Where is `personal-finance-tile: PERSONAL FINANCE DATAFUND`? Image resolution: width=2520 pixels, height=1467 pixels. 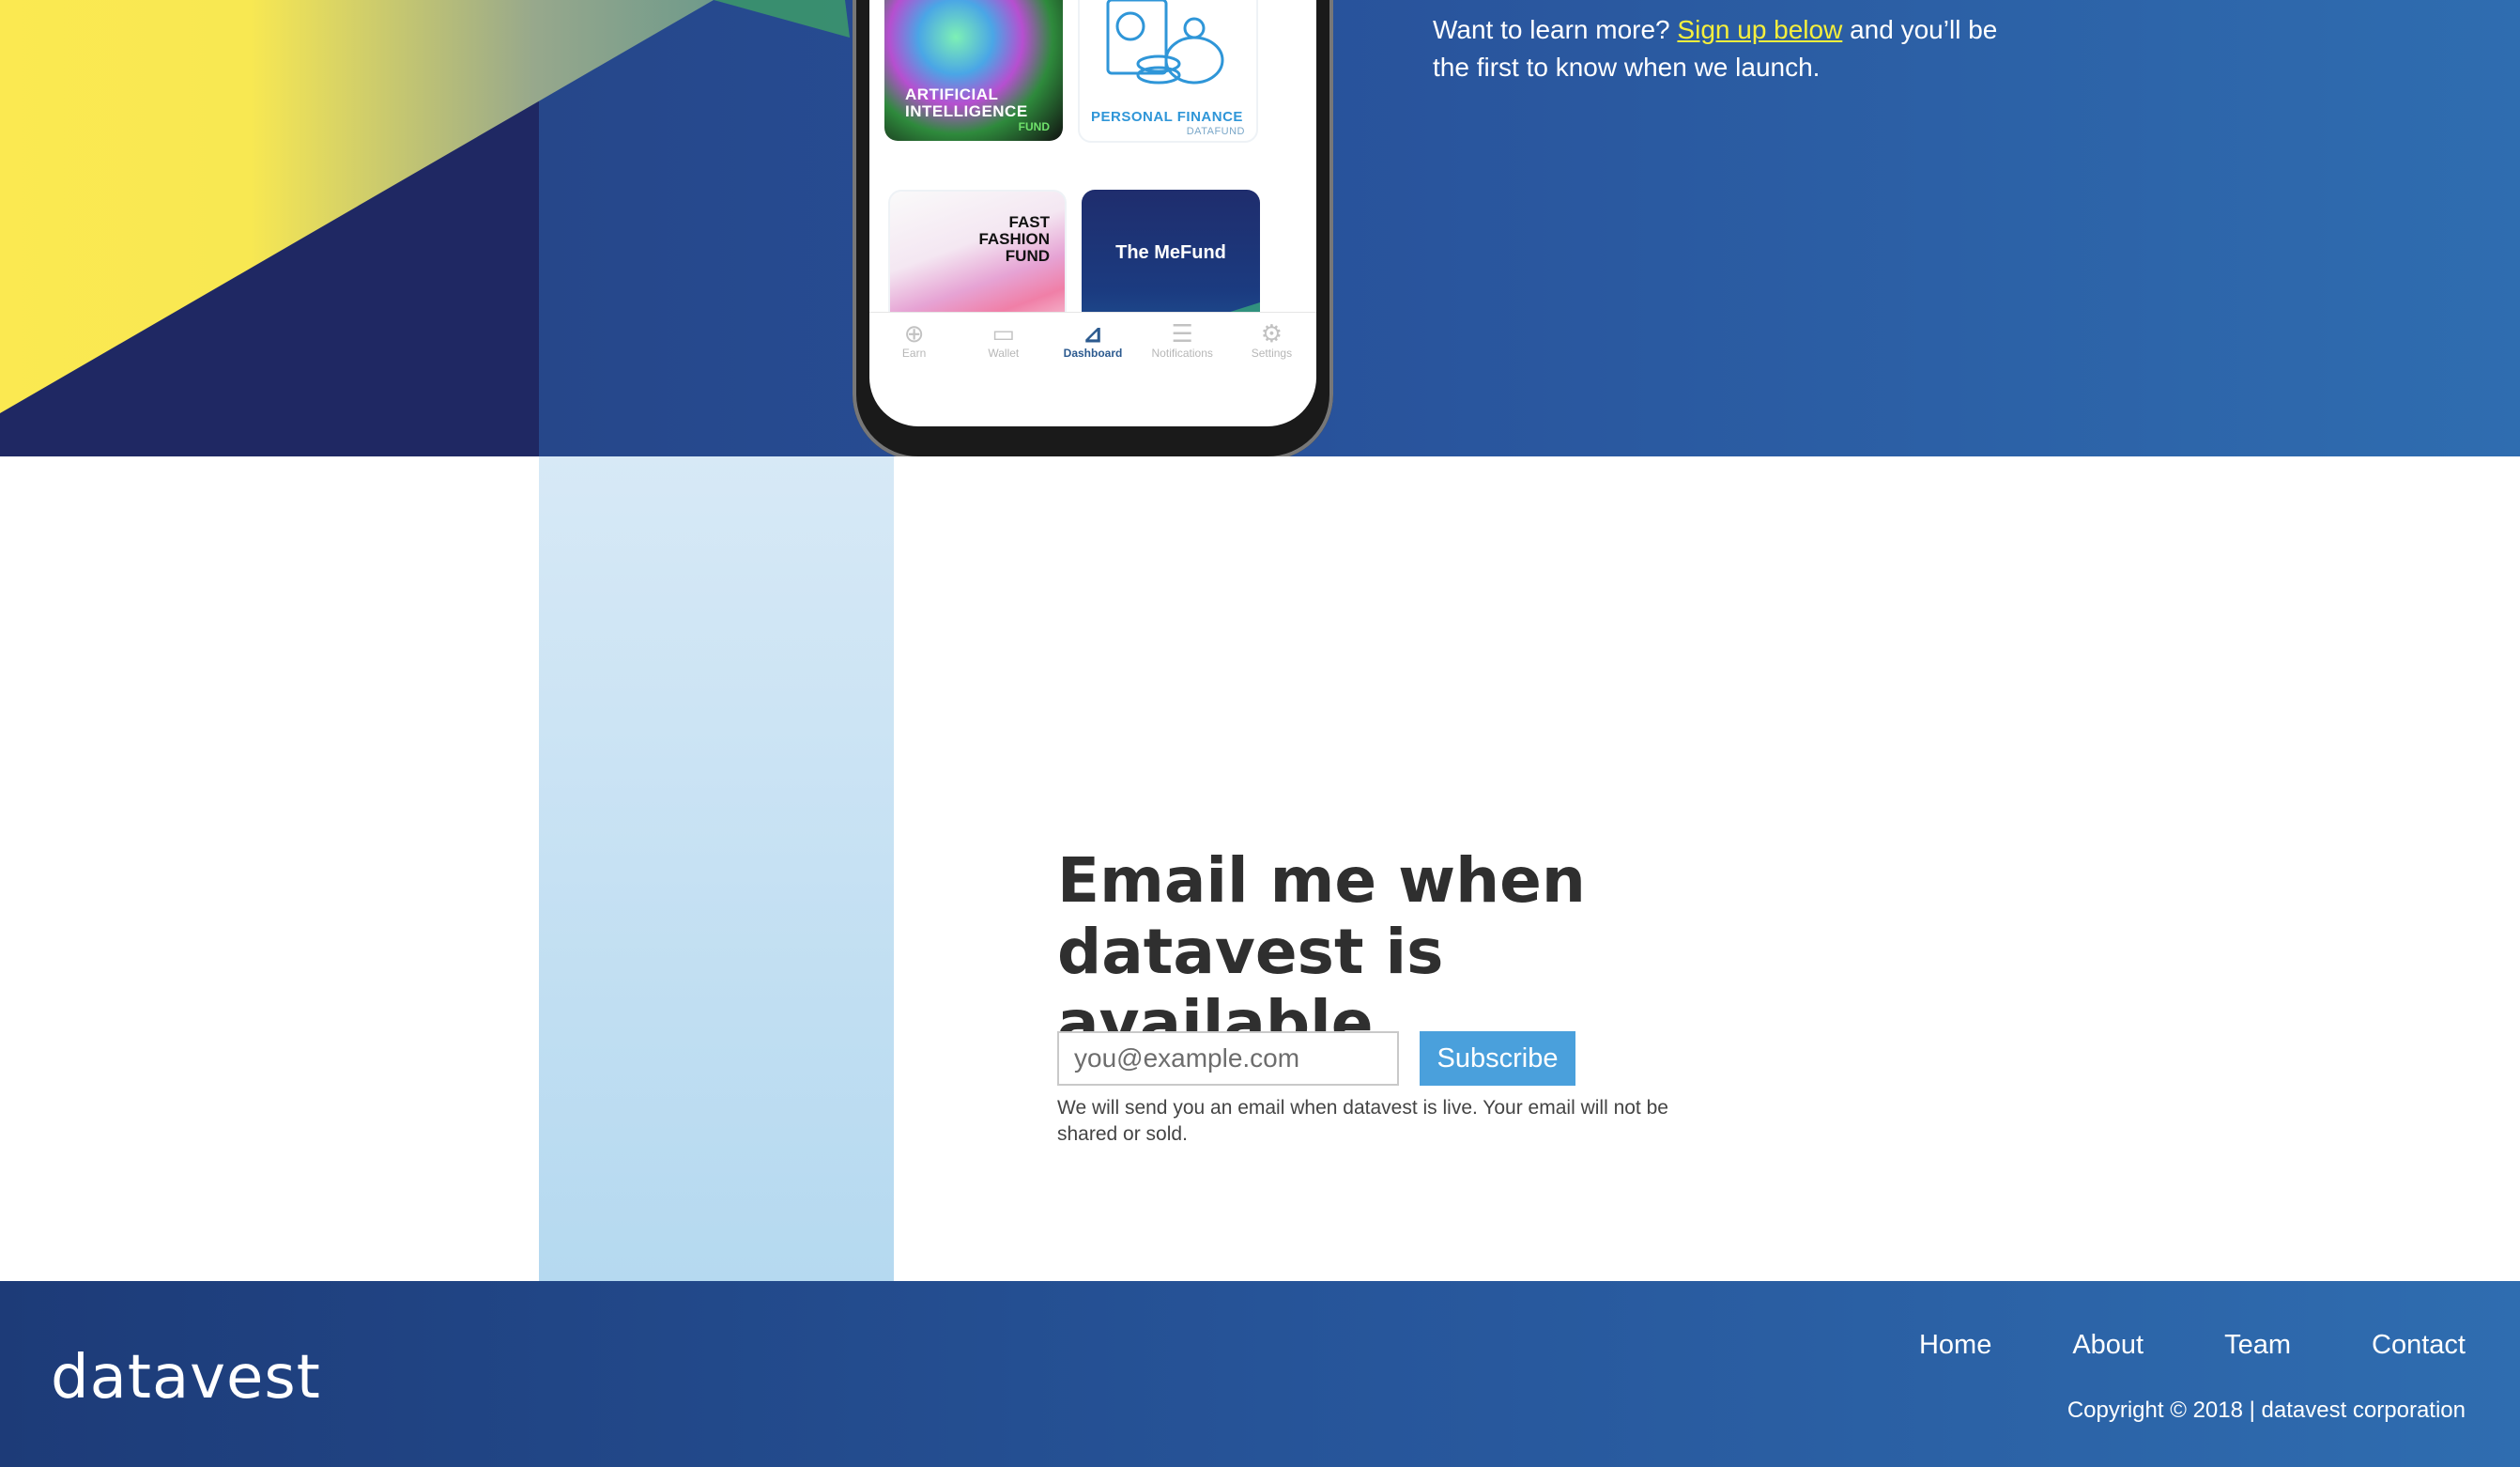
personal-finance-tile: PERSONAL FINANCE DATAFUND is located at coordinates (1168, 71).